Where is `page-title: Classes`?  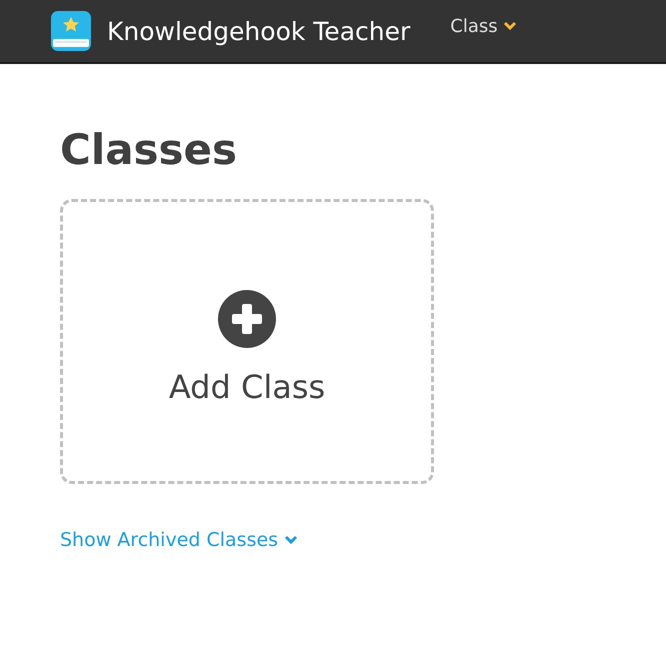
page-title: Classes is located at coordinates (149, 150).